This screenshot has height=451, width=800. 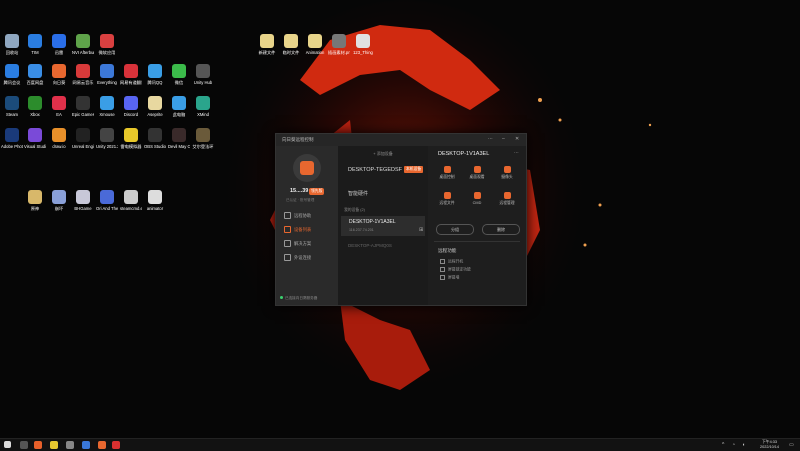 I want to click on desktop-icon: Adobe Photoshop, so click(x=12, y=138).